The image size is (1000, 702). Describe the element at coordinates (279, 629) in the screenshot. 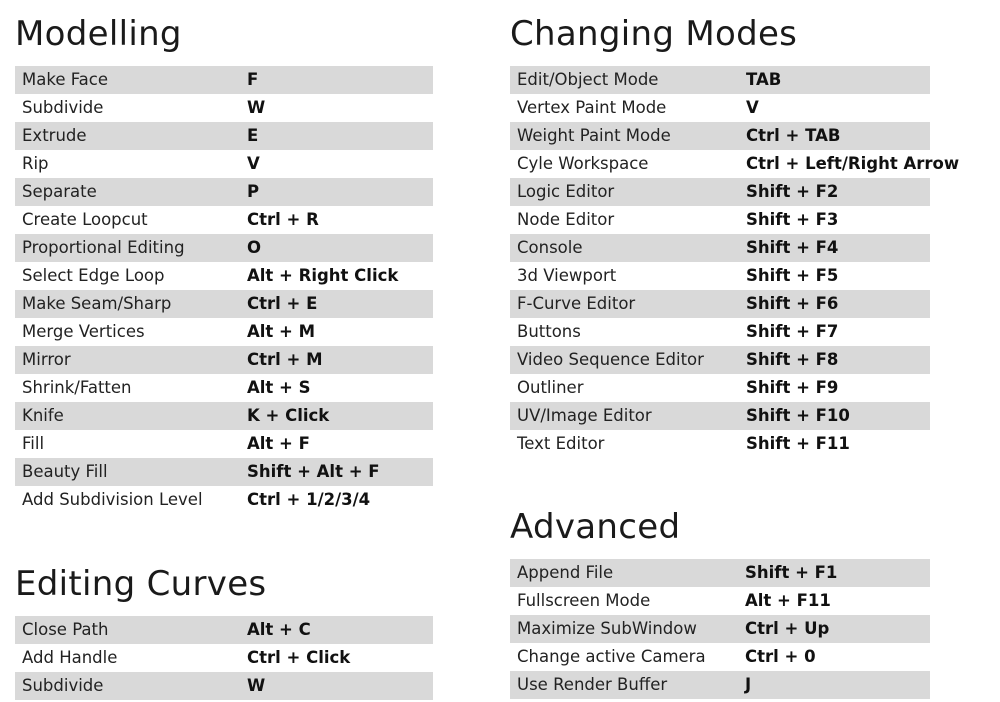

I see `shortcut-key: Alt + C` at that location.